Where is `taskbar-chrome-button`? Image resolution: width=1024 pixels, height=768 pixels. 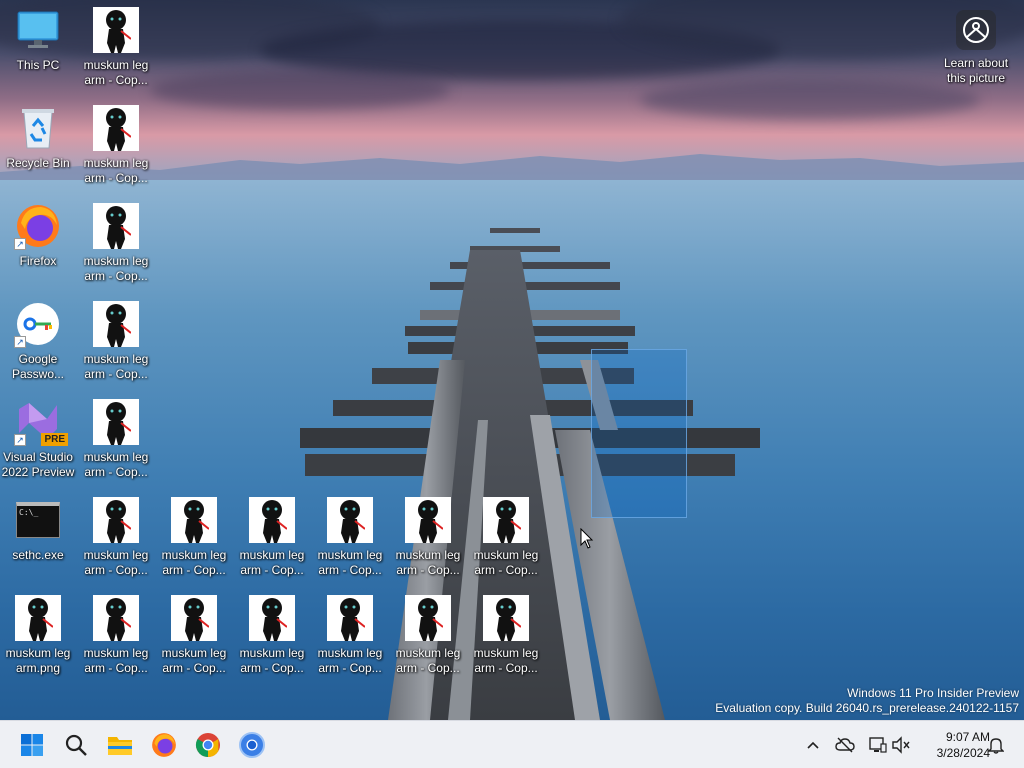
taskbar-chrome-button is located at coordinates (208, 745).